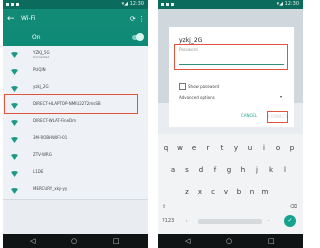  I want to click on cancel-button: CANCEL, so click(249, 115).